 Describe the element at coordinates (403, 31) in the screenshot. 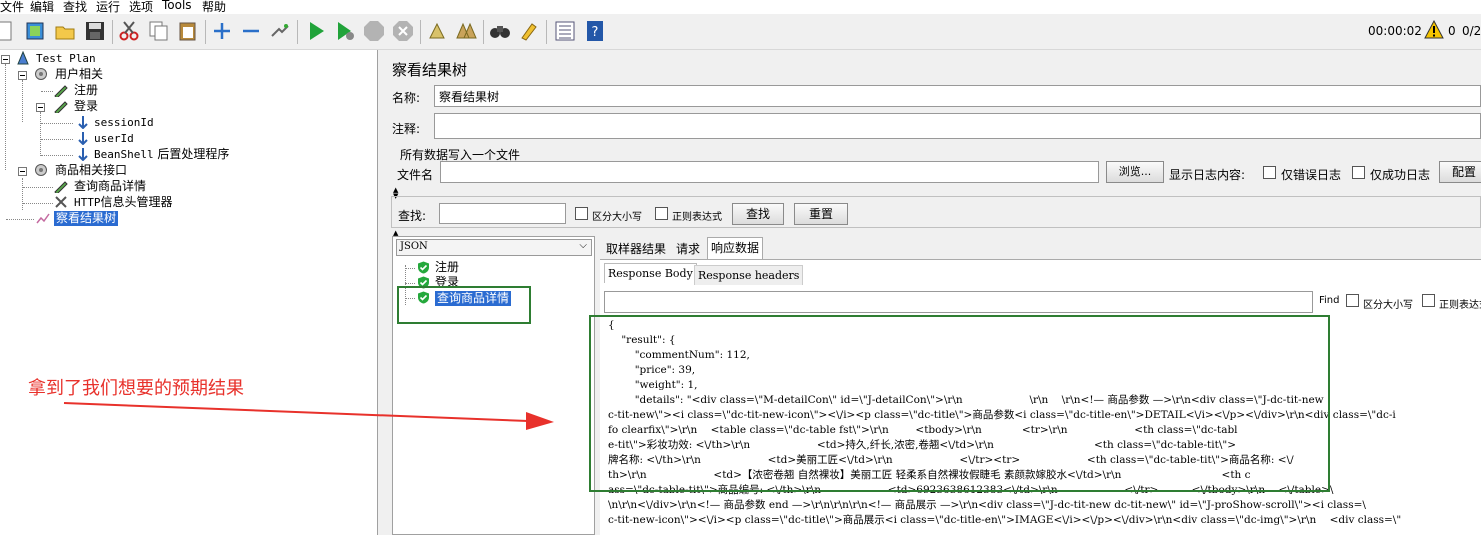

I see `shutdown-icon` at that location.